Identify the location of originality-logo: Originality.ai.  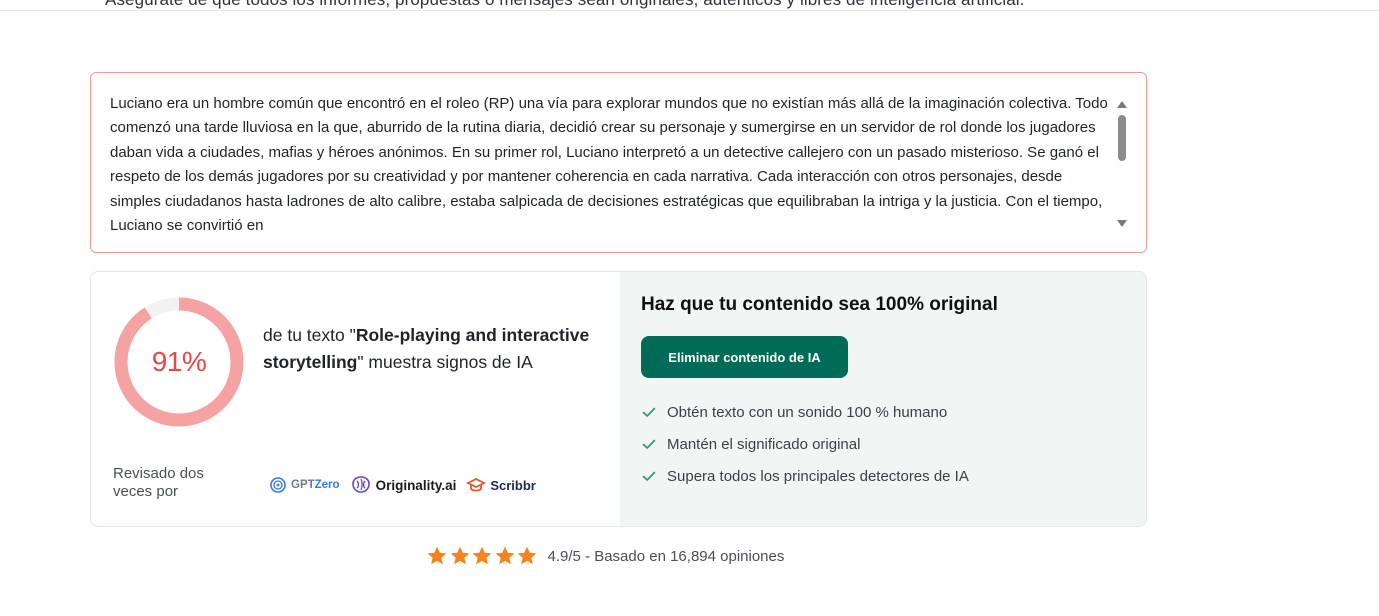
(403, 485).